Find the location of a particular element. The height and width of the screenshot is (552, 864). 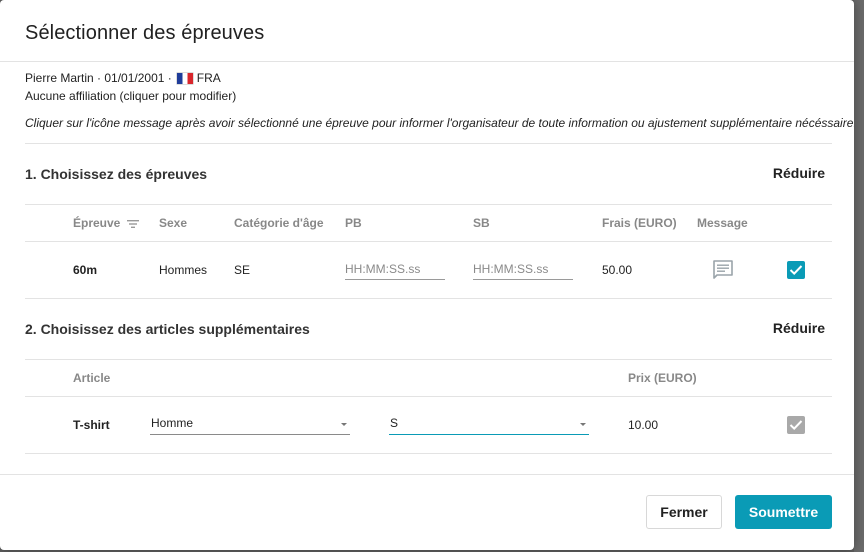

footer-divider is located at coordinates (427, 474).